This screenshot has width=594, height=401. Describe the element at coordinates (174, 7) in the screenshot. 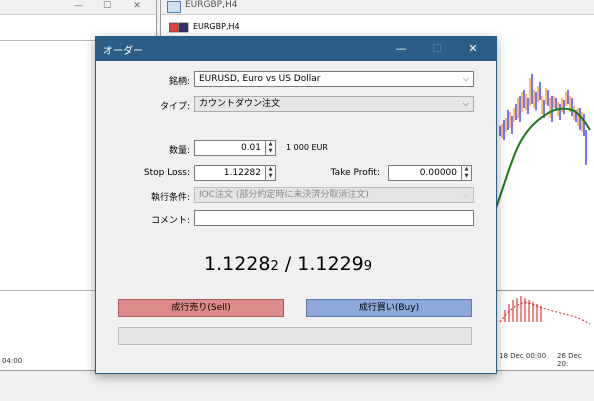

I see `chart-window-icon` at that location.